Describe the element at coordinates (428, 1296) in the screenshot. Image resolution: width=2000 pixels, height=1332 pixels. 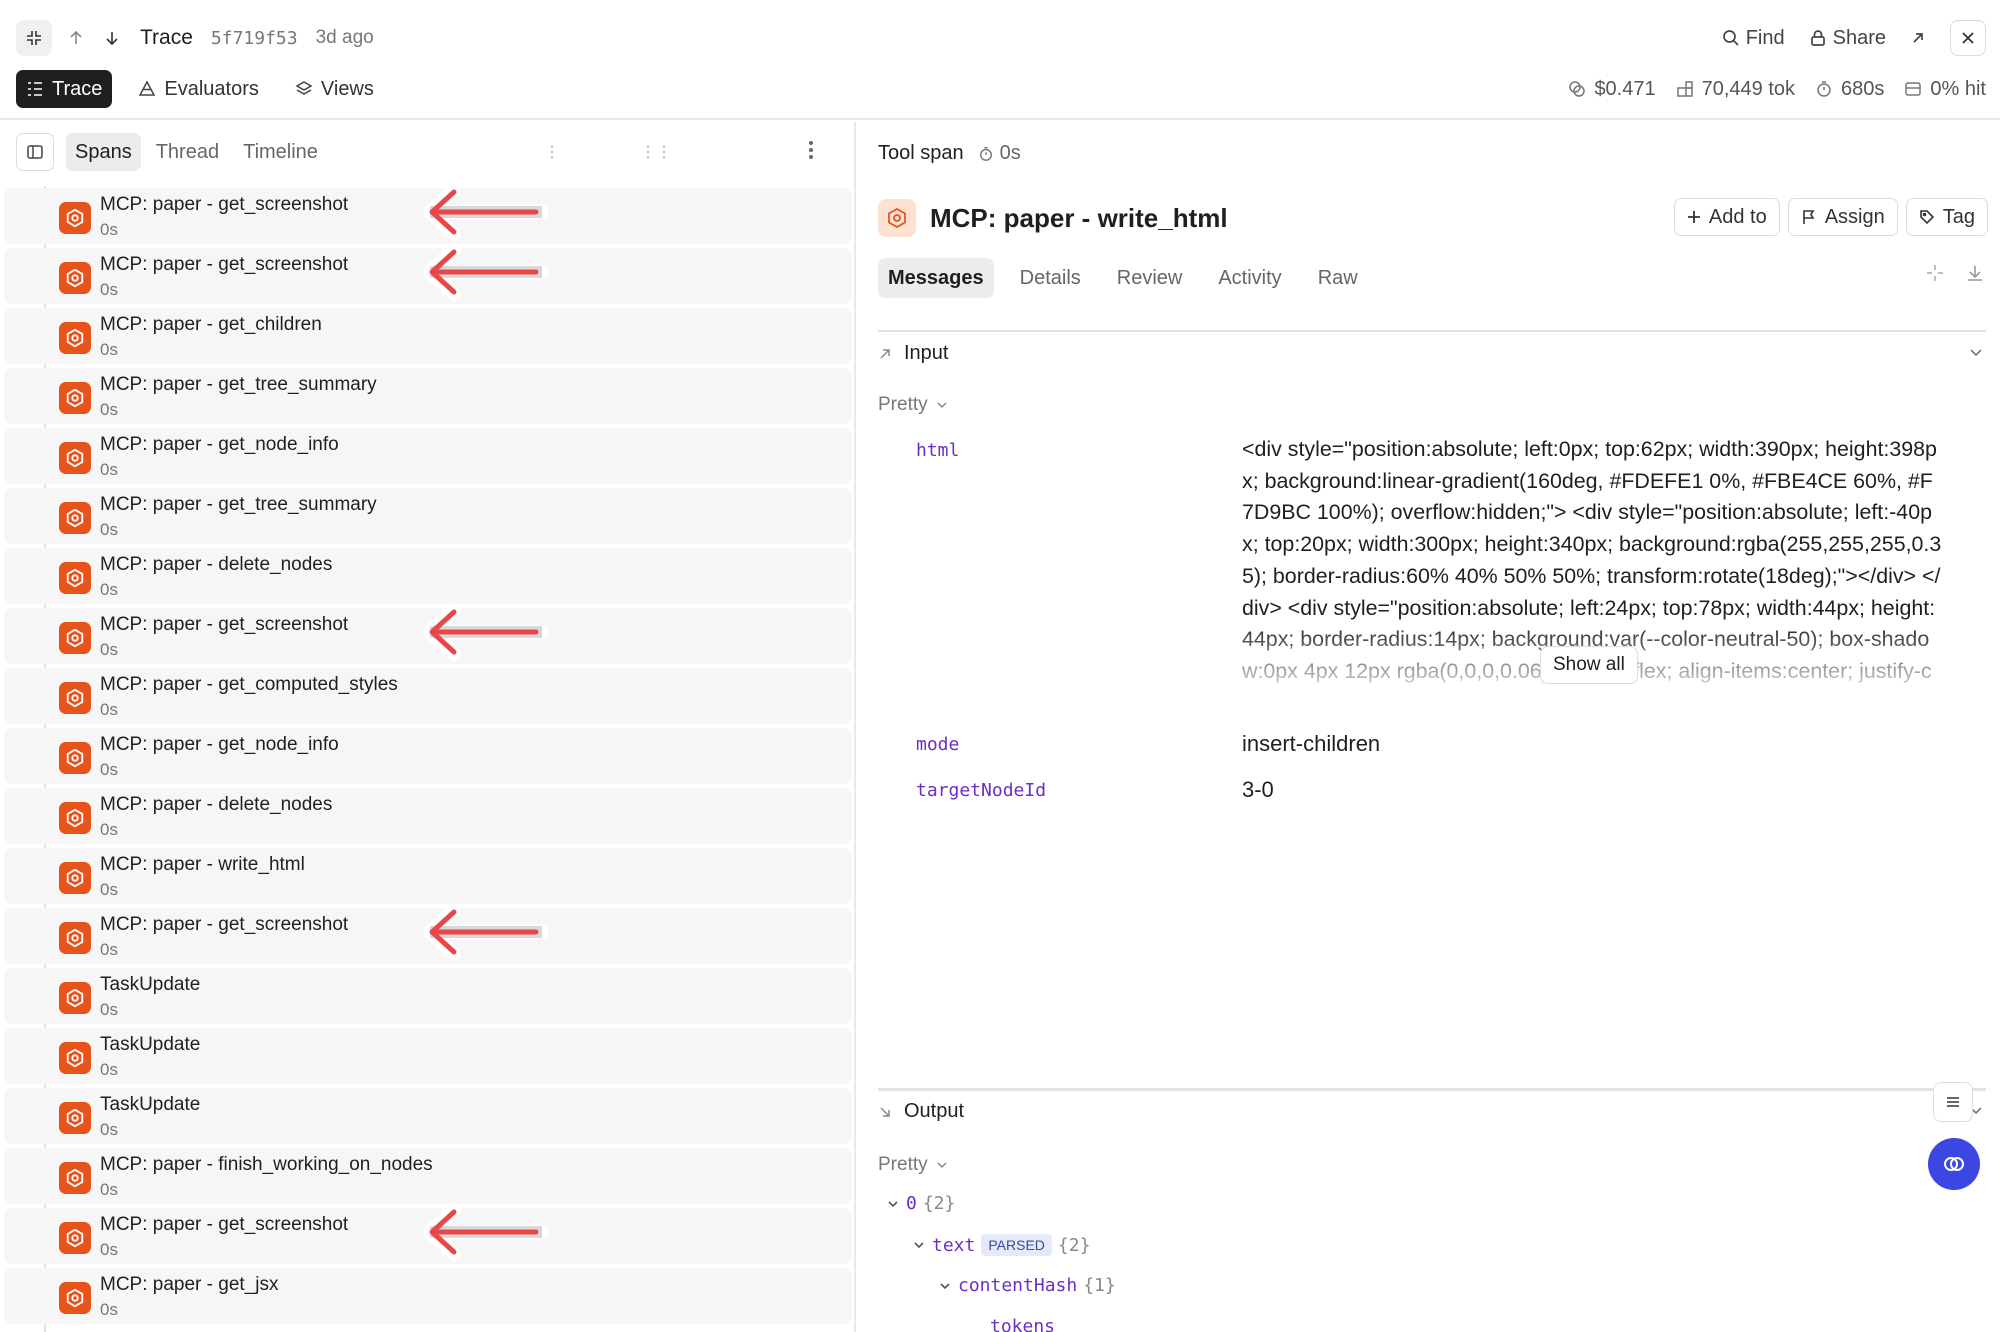
I see `span-row: MCP: paper - get_jsx 0s` at that location.